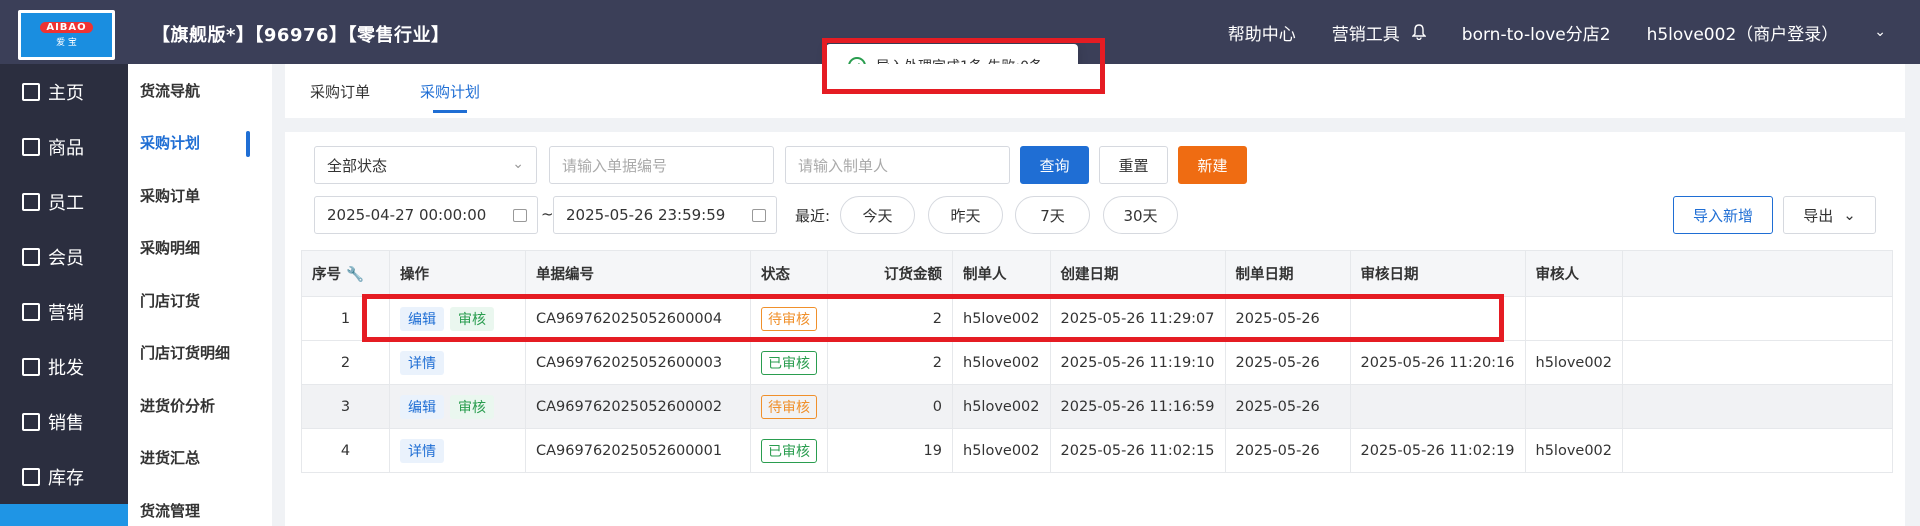 The width and height of the screenshot is (1920, 526). What do you see at coordinates (1262, 32) in the screenshot?
I see `help-center-link: 帮助中心` at bounding box center [1262, 32].